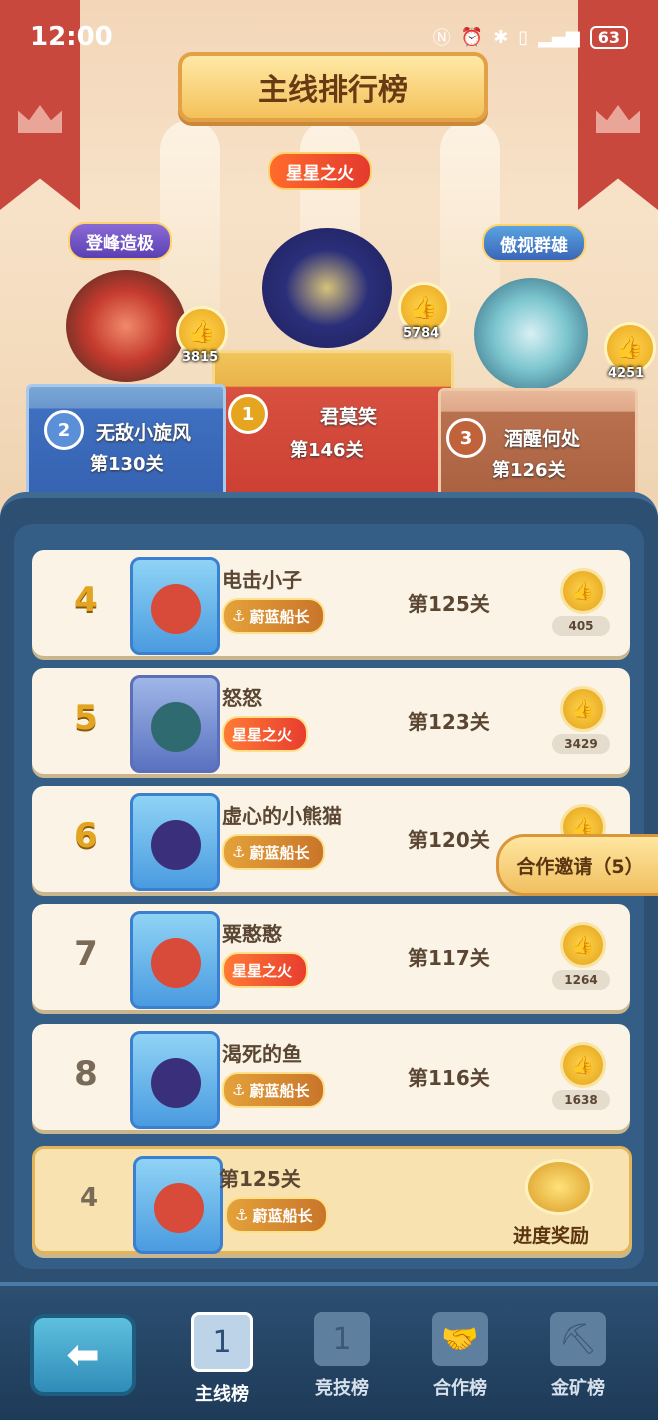  What do you see at coordinates (222, 1394) in the screenshot?
I see `tab-label: 主线榜` at bounding box center [222, 1394].